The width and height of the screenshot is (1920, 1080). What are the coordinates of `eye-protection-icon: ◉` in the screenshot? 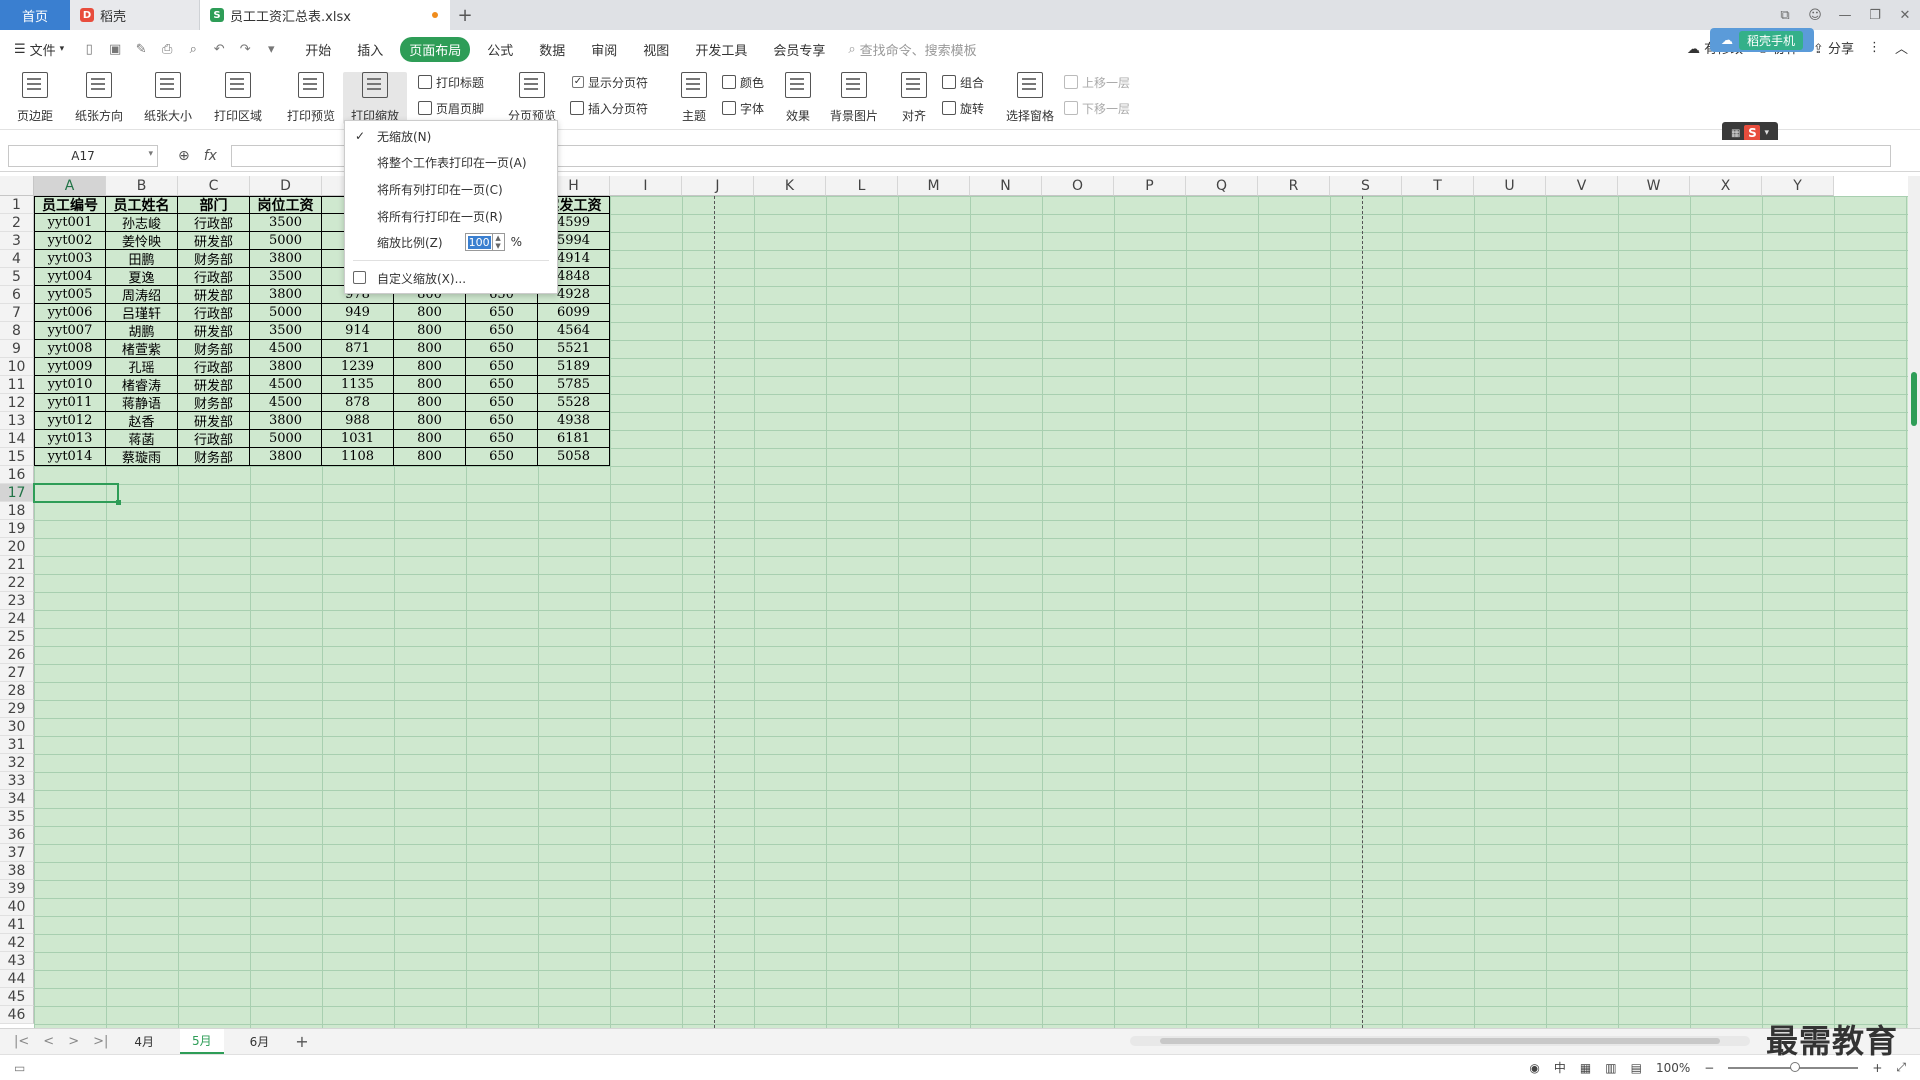 It's located at (1534, 1068).